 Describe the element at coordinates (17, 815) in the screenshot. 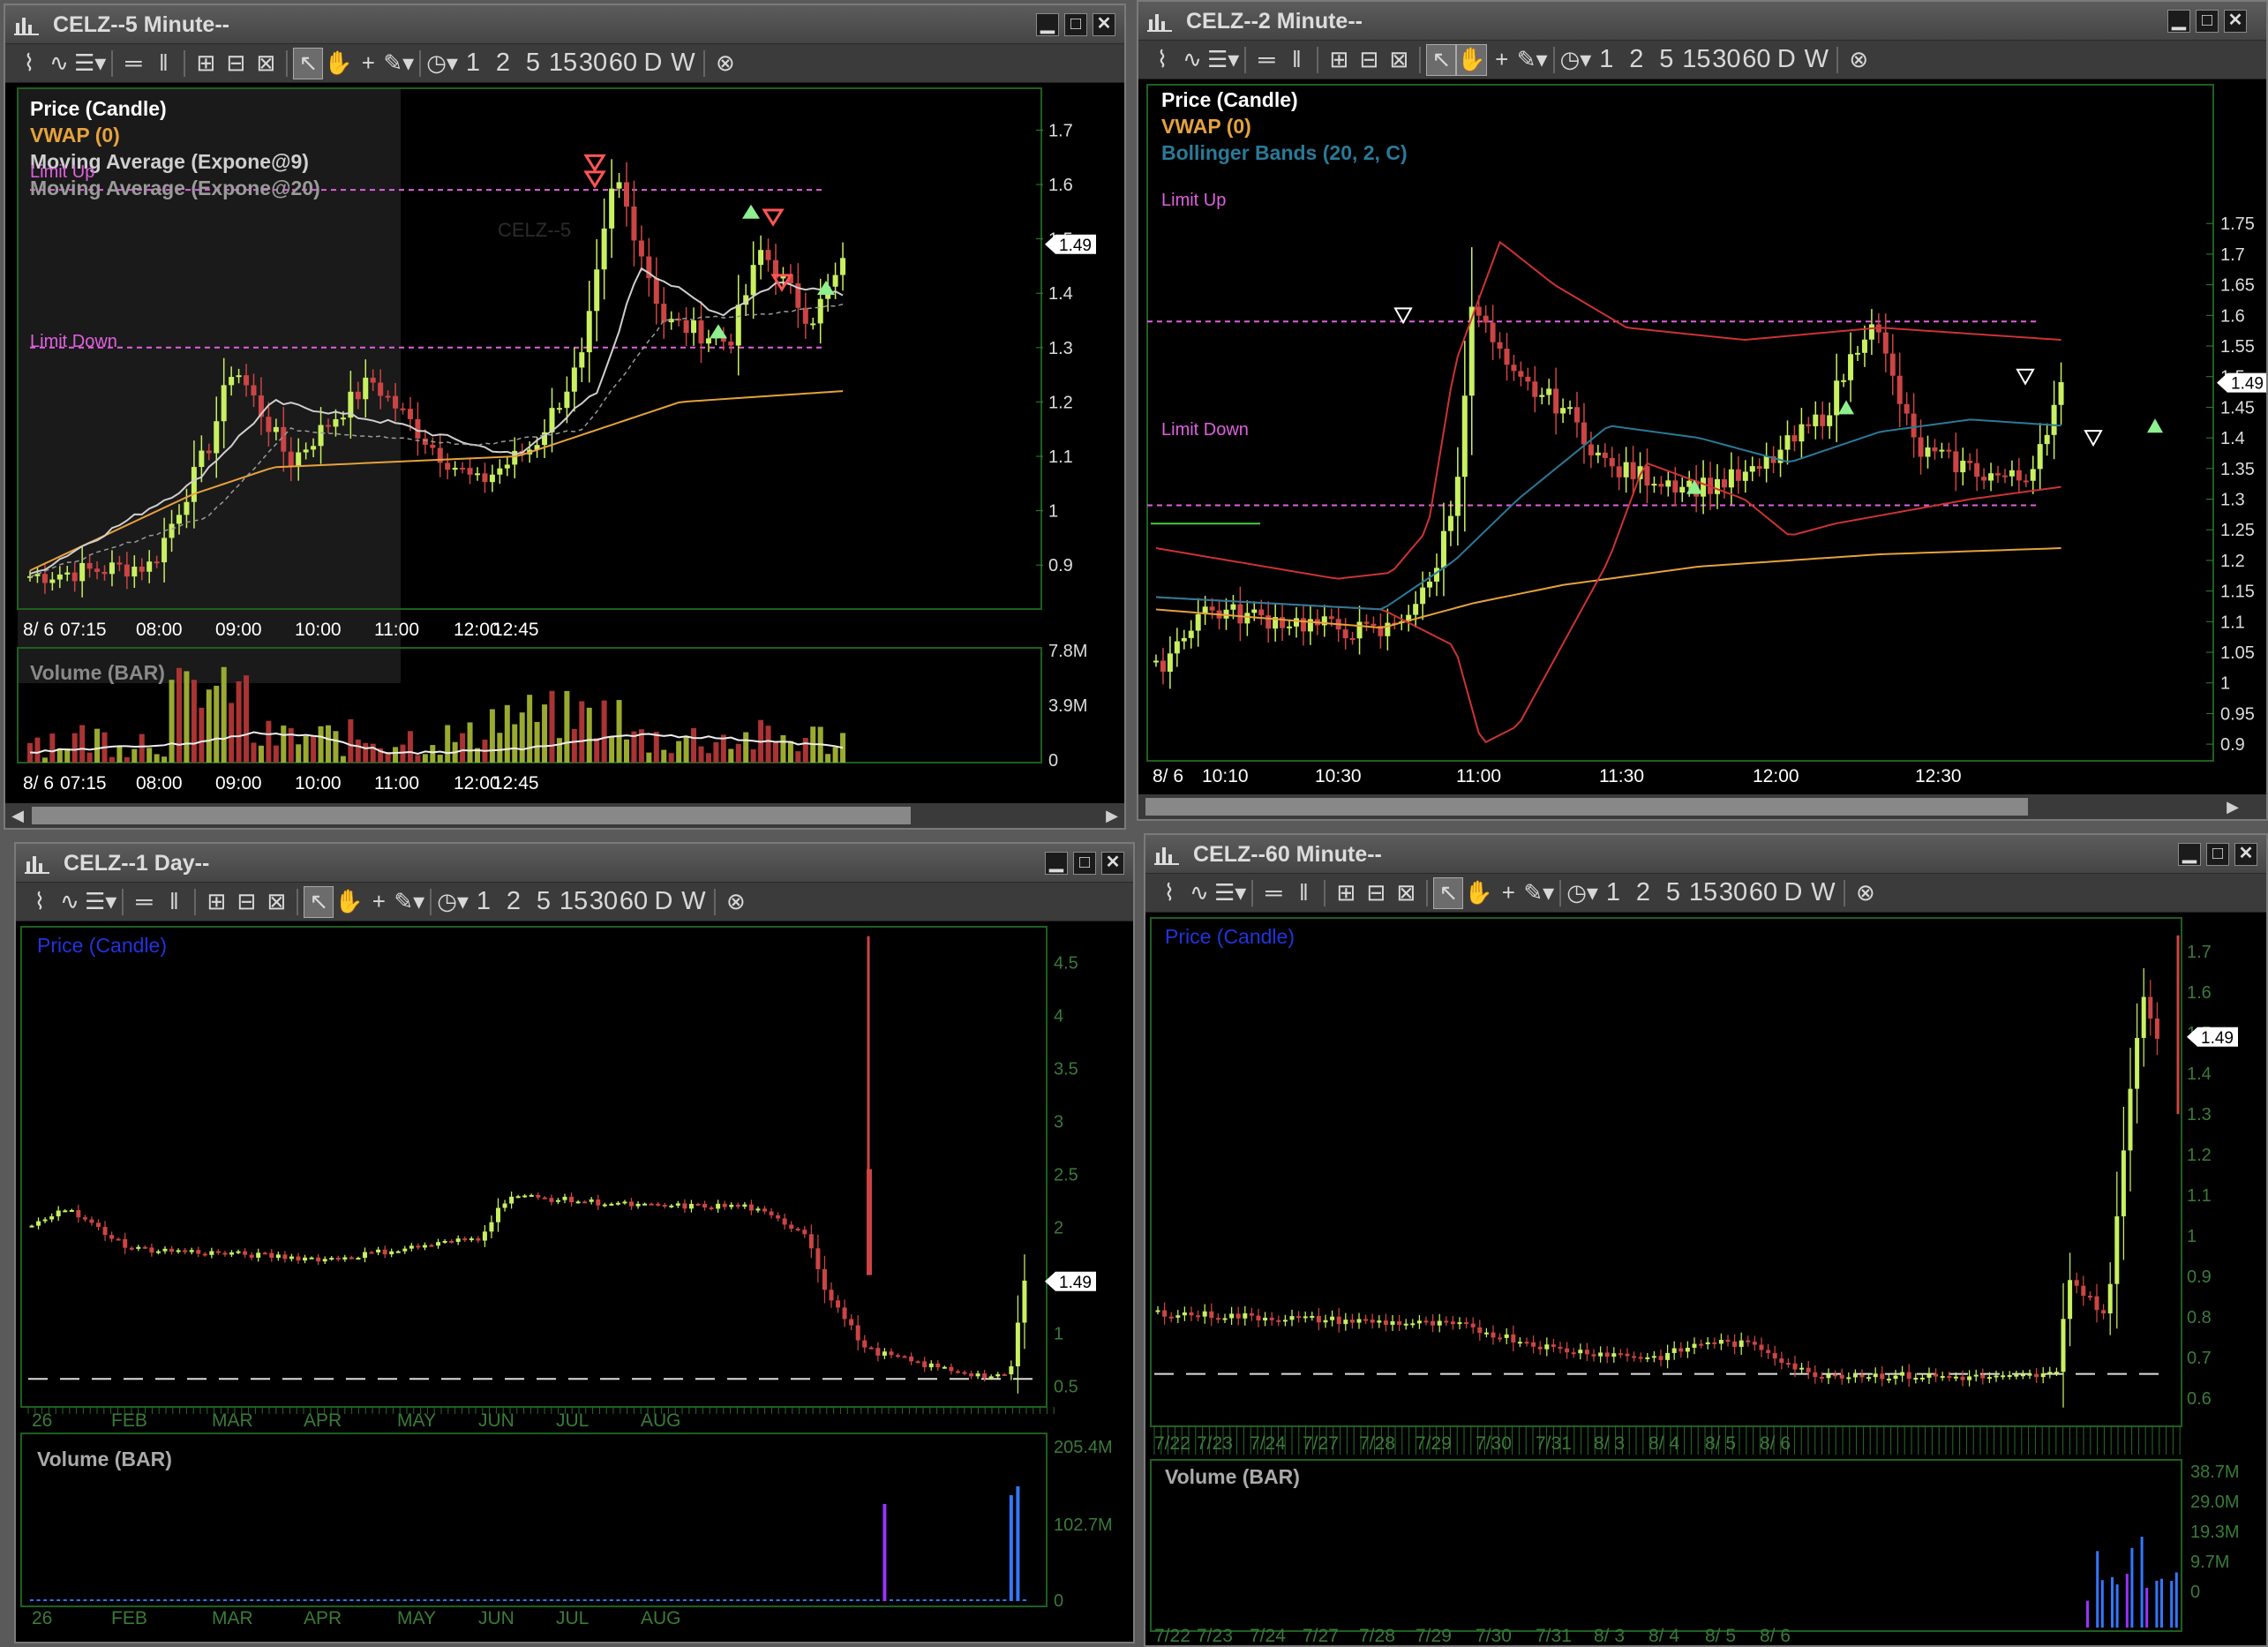

I see `scroll-left-arrow: ◀` at that location.